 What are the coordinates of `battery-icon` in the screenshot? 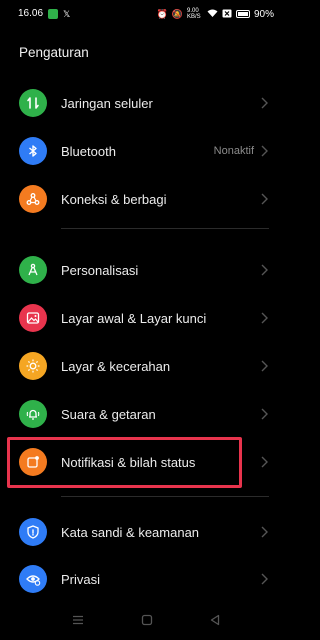 It's located at (242, 14).